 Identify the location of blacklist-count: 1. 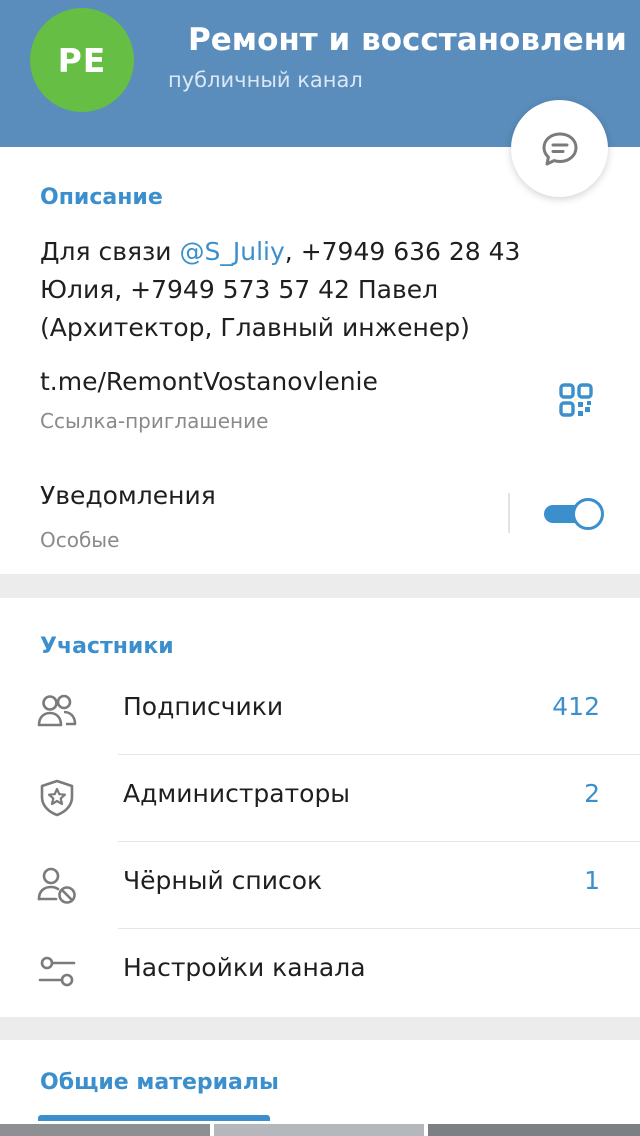
(592, 880).